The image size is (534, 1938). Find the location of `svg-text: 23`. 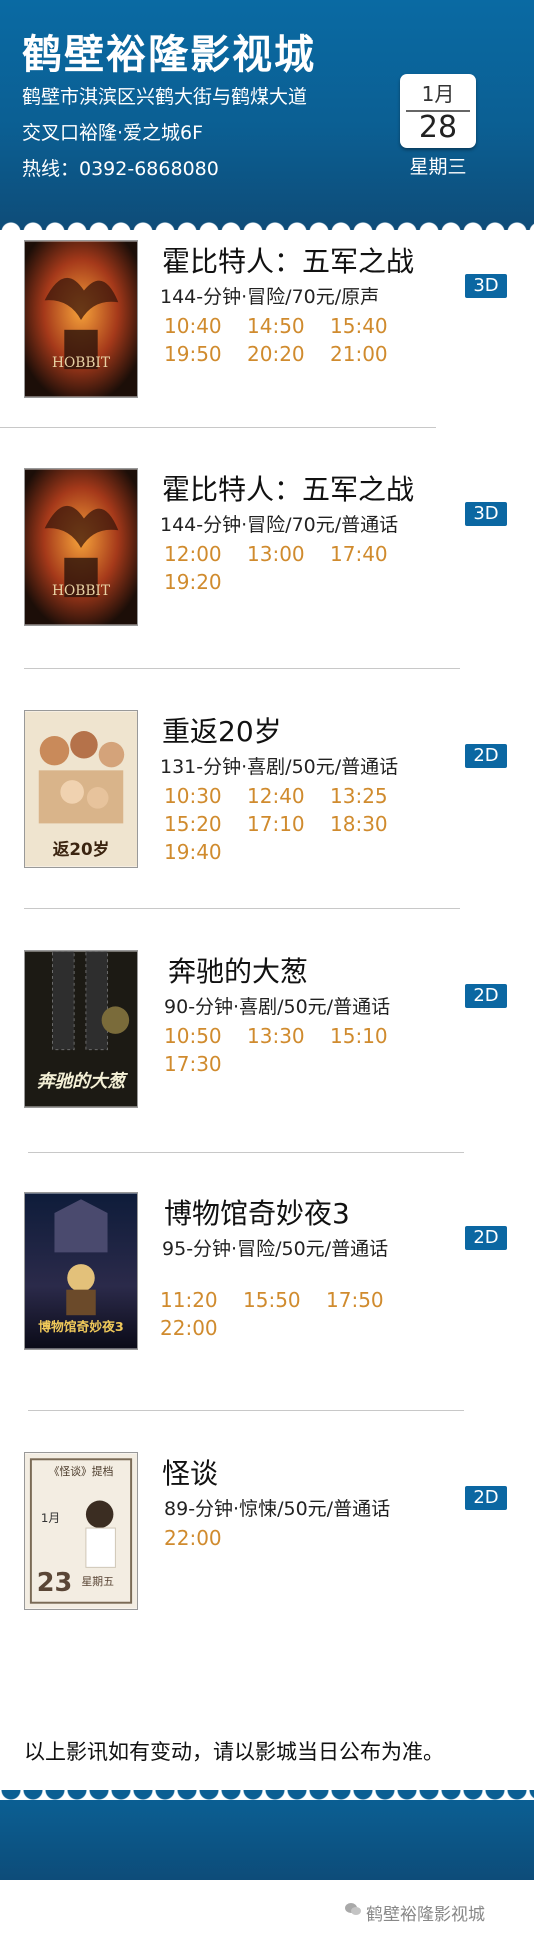

svg-text: 23 is located at coordinates (55, 1583).